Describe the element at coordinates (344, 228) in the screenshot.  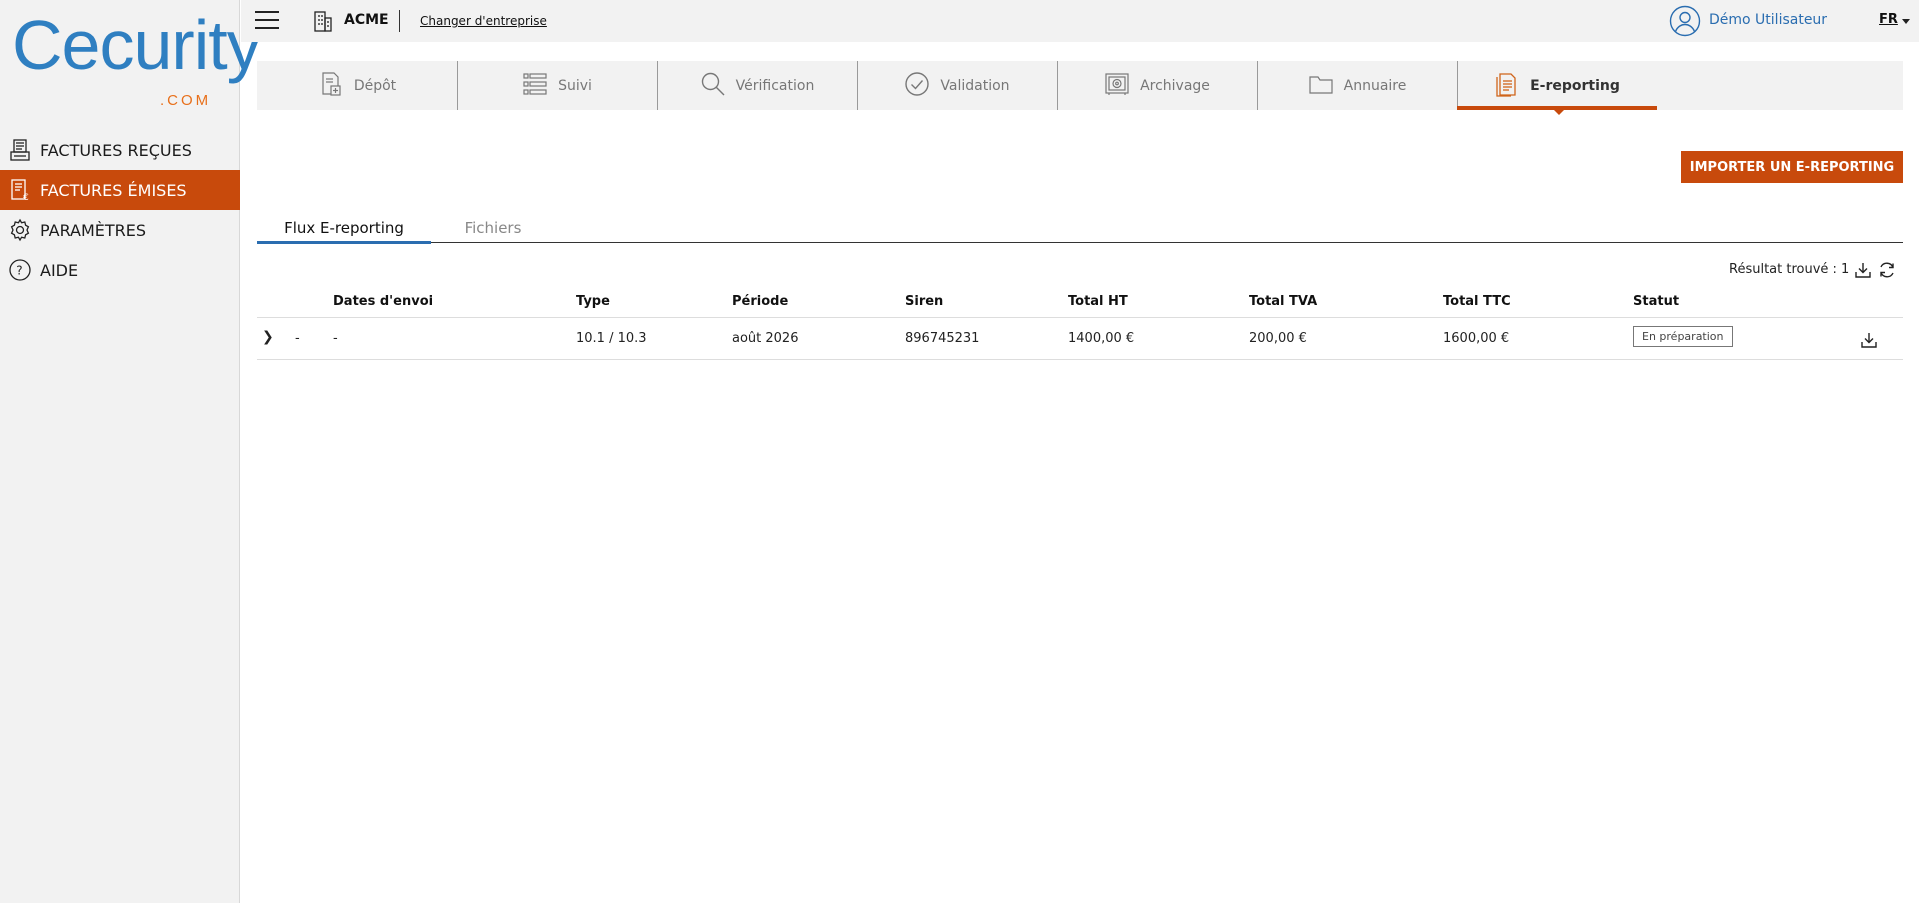
I see `tab-flux-e-reporting: Flux E-reporting` at that location.